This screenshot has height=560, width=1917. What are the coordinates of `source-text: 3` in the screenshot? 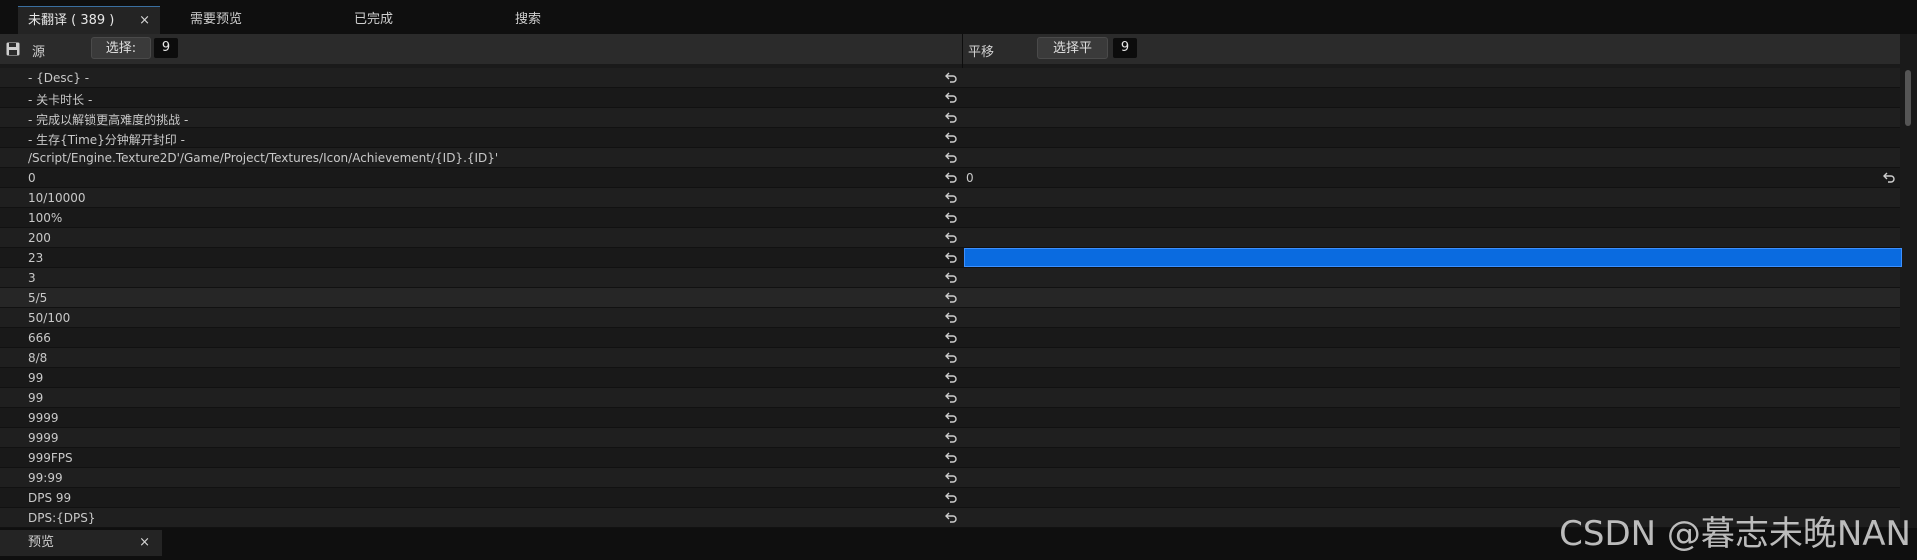 It's located at (32, 278).